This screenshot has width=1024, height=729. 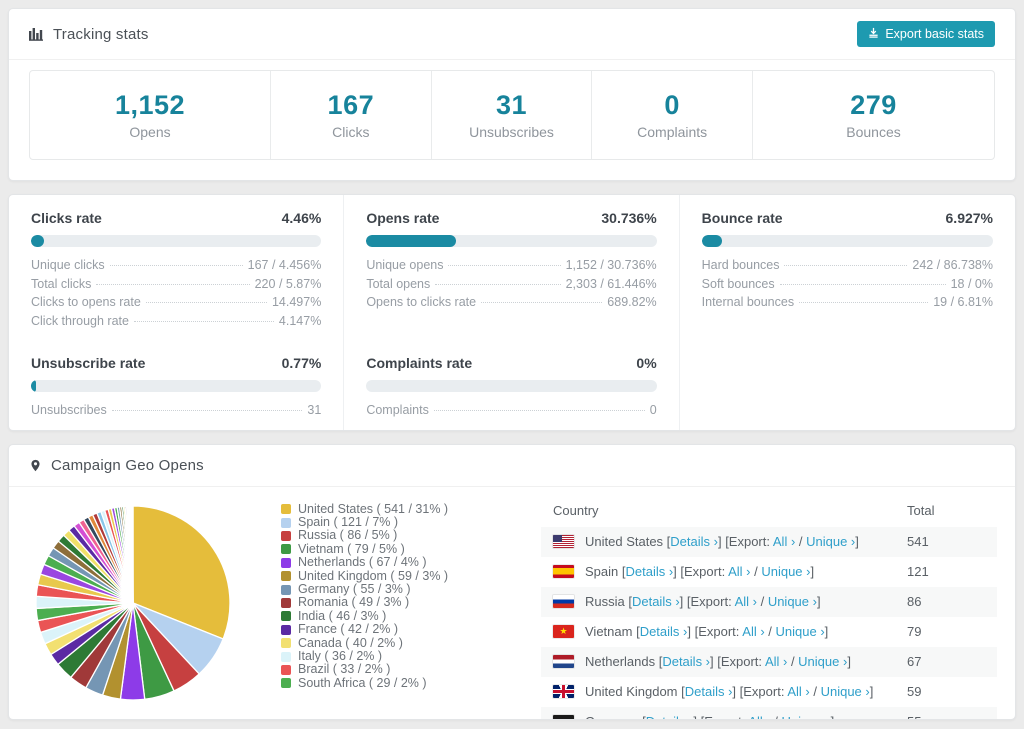 What do you see at coordinates (672, 132) in the screenshot?
I see `stat-label-complaints: Complaints` at bounding box center [672, 132].